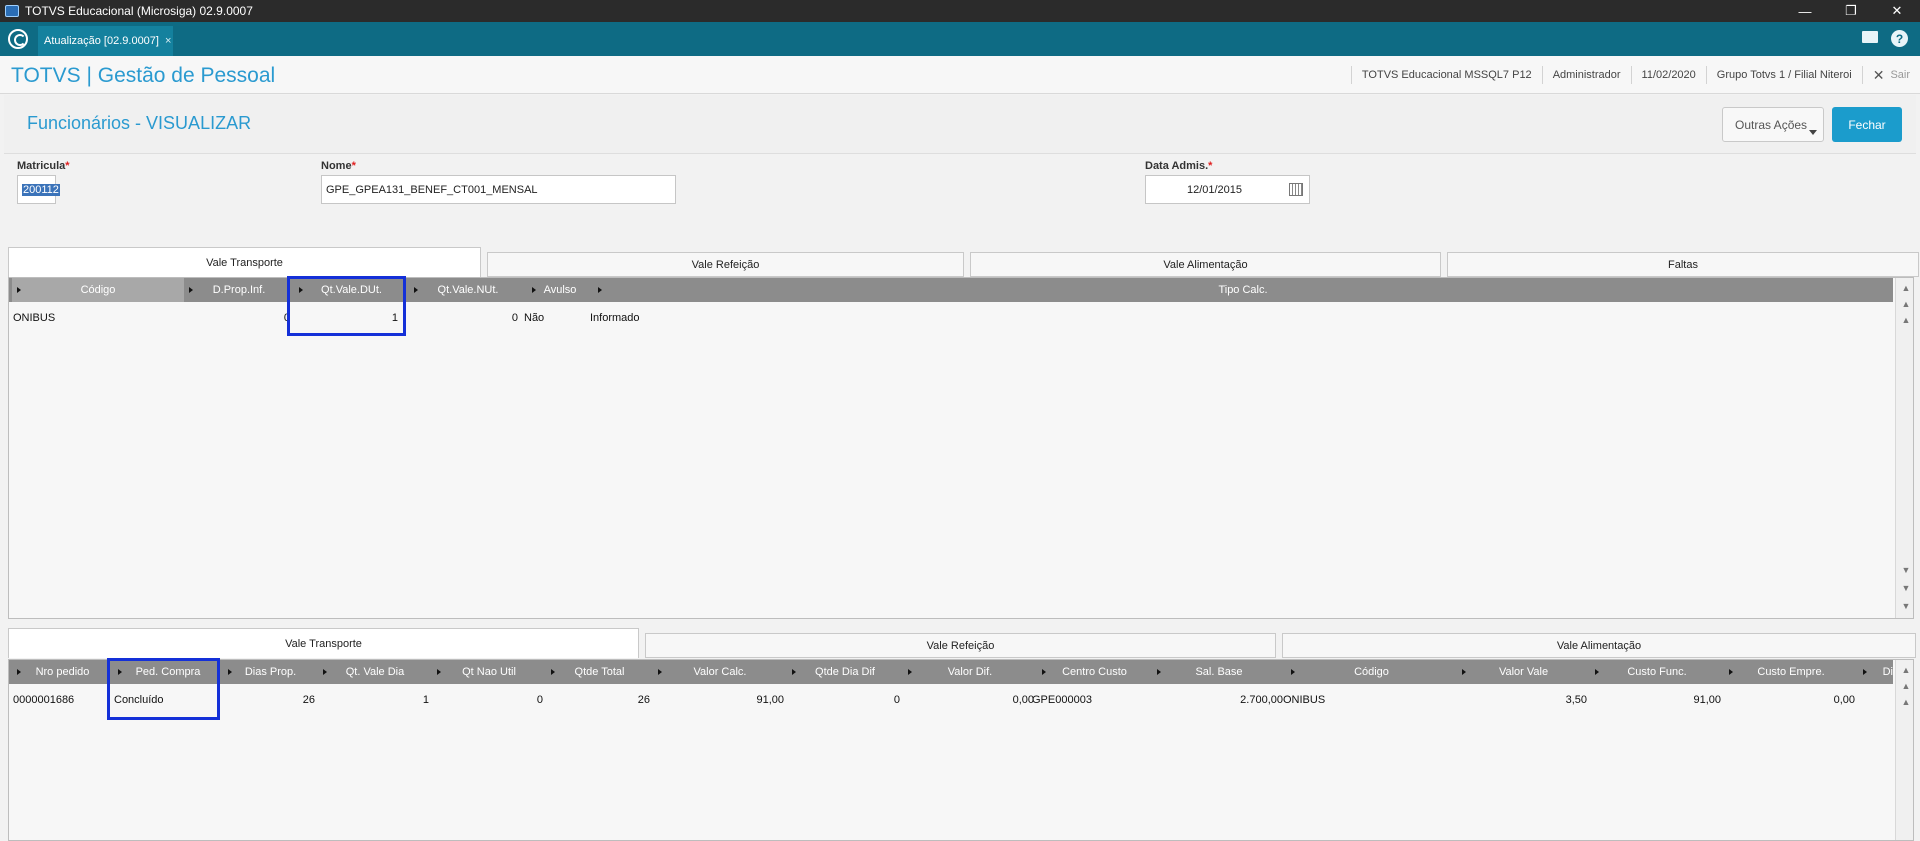 The height and width of the screenshot is (841, 1920). I want to click on cell-valor-vale: 3,50, so click(1576, 700).